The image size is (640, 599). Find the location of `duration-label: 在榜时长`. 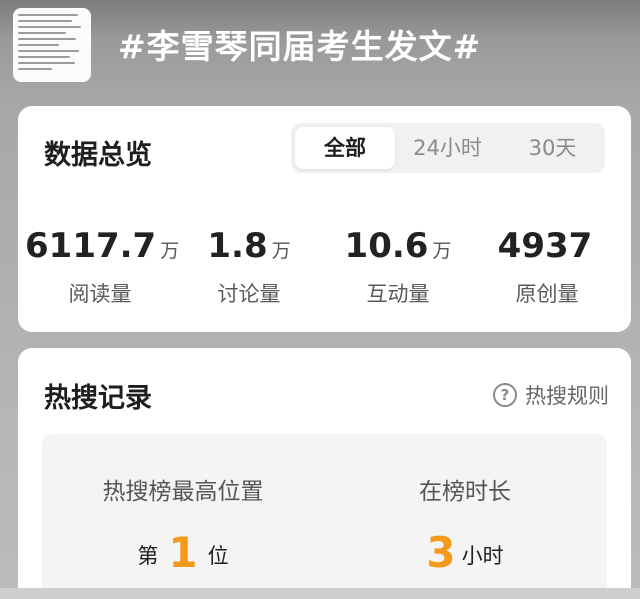

duration-label: 在榜时长 is located at coordinates (465, 492).